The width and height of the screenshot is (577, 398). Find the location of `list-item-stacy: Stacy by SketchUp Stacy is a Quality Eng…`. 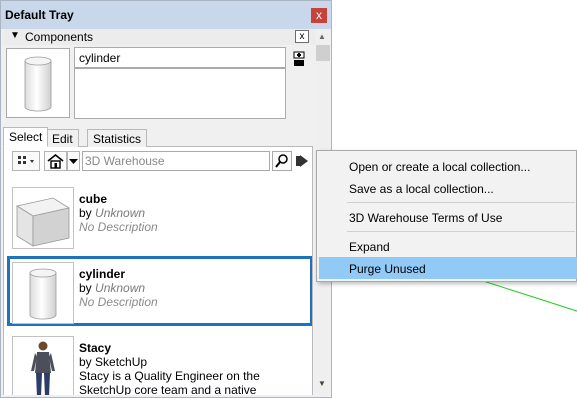

list-item-stacy: Stacy by SketchUp Stacy is a Quality Eng… is located at coordinates (159, 362).